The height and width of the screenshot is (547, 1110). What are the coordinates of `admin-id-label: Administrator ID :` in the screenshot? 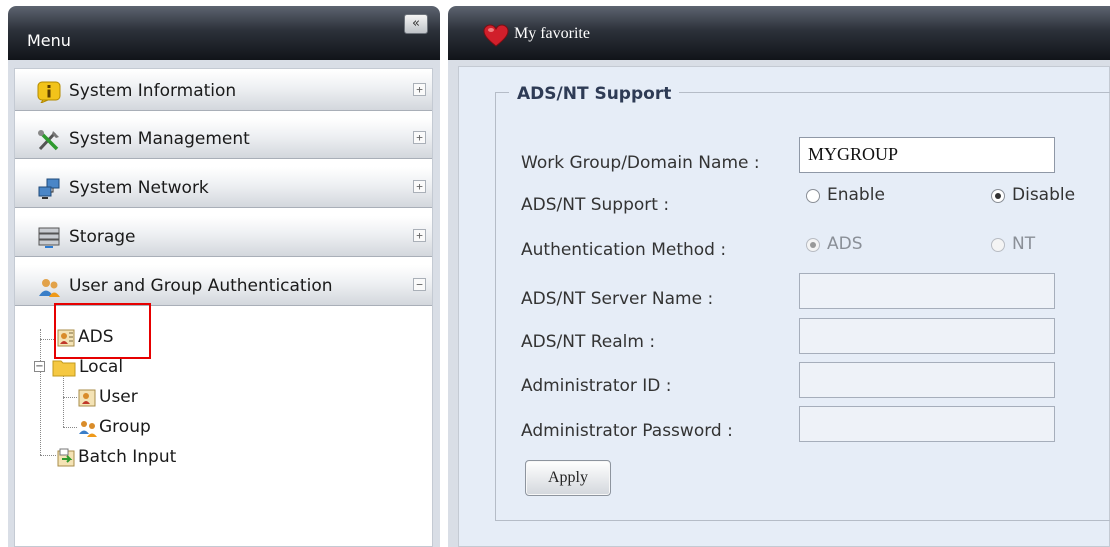 It's located at (596, 386).